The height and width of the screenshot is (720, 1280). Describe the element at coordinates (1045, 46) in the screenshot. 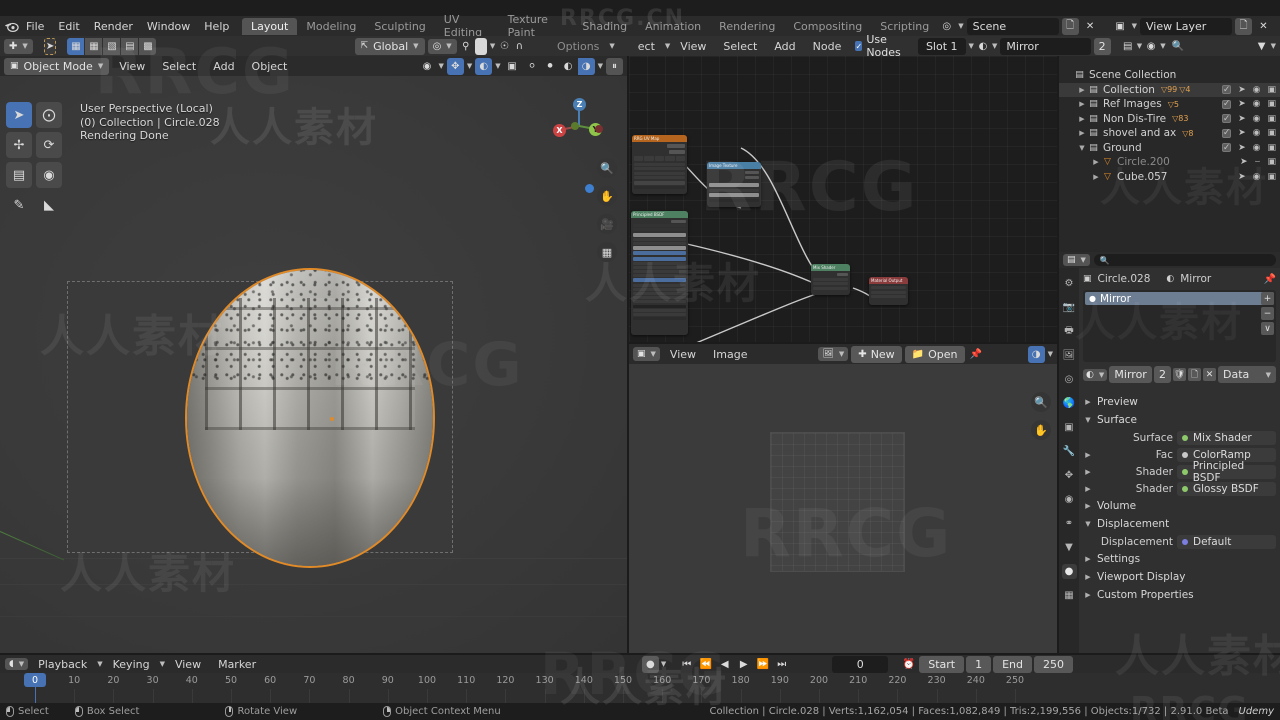

I see `material-name-field: Mirror` at that location.